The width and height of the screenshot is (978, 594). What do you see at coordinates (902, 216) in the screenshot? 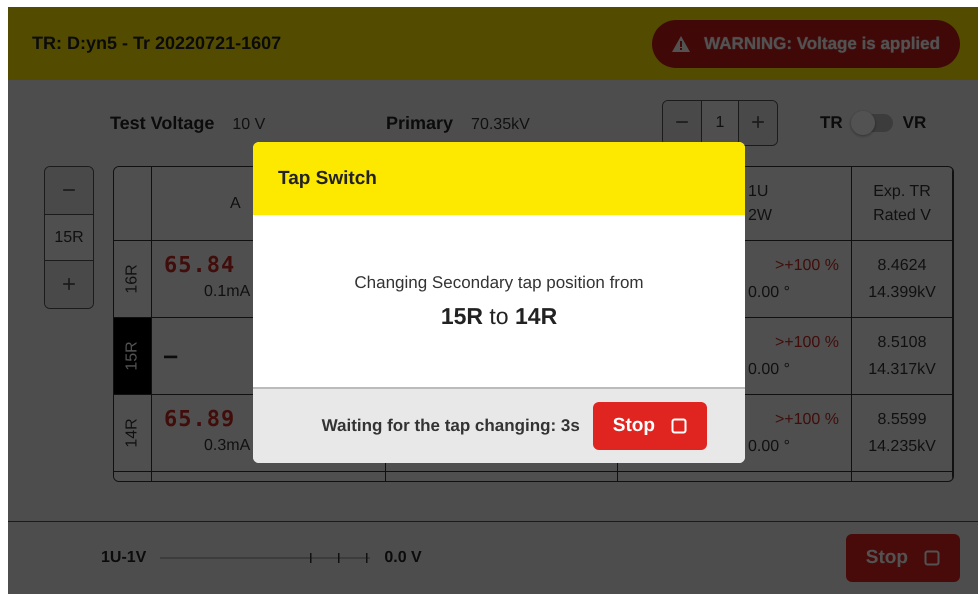
I see `column-header: Rated V` at bounding box center [902, 216].